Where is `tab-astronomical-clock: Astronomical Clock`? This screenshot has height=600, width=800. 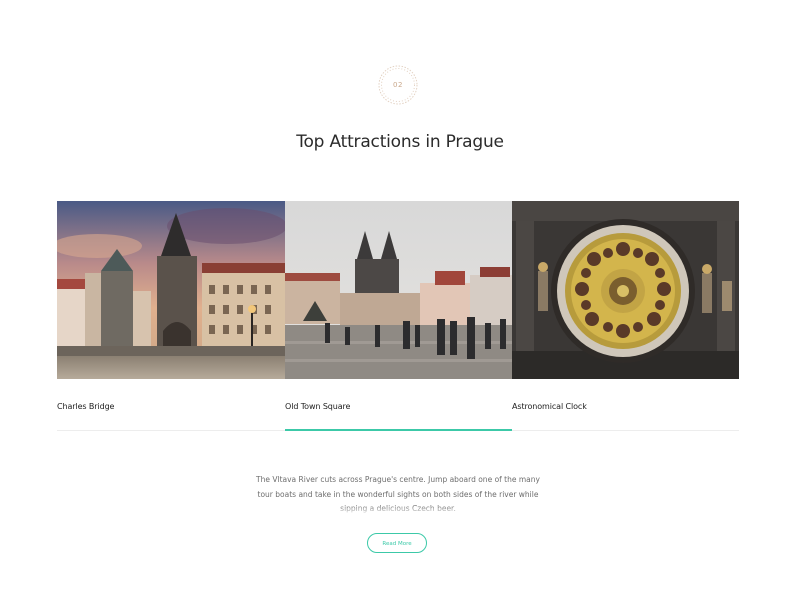
tab-astronomical-clock: Astronomical Clock is located at coordinates (625, 411).